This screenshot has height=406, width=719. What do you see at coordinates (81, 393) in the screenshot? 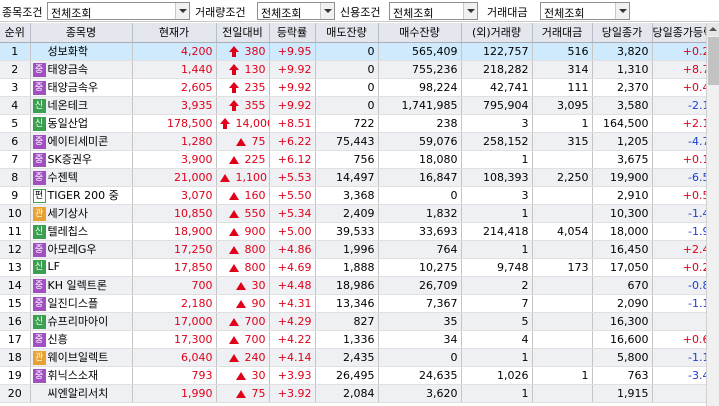
I see `stock-name-cell: 씨엔알리서치` at bounding box center [81, 393].